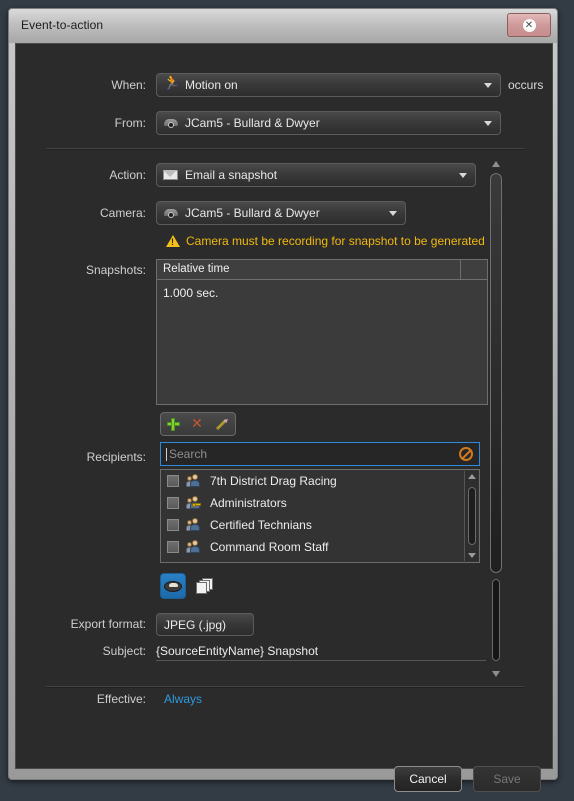 This screenshot has height=801, width=574. Describe the element at coordinates (507, 779) in the screenshot. I see `save-button: Save` at that location.